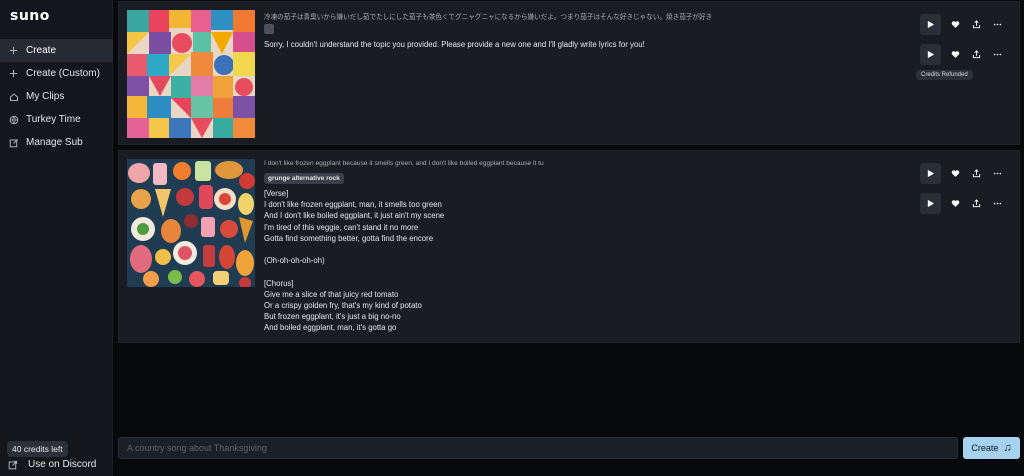 This screenshot has height=476, width=1024. What do you see at coordinates (63, 73) in the screenshot?
I see `sidebar-item-label: Create (Custom)` at bounding box center [63, 73].